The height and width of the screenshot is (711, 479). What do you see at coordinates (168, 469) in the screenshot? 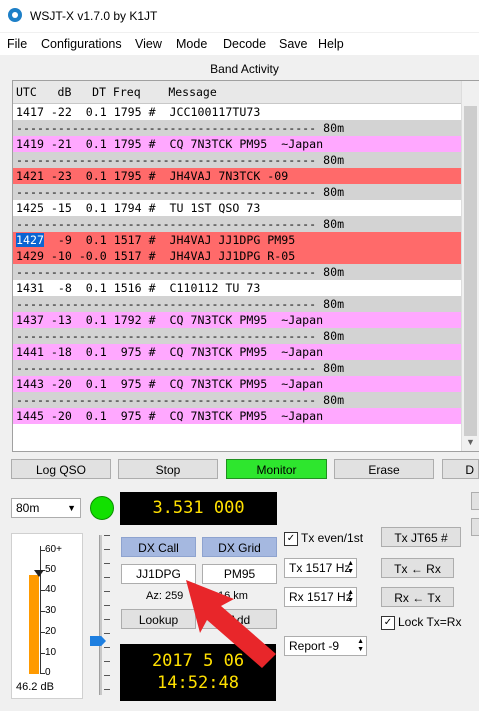
I see `stop-button: Stop` at bounding box center [168, 469].